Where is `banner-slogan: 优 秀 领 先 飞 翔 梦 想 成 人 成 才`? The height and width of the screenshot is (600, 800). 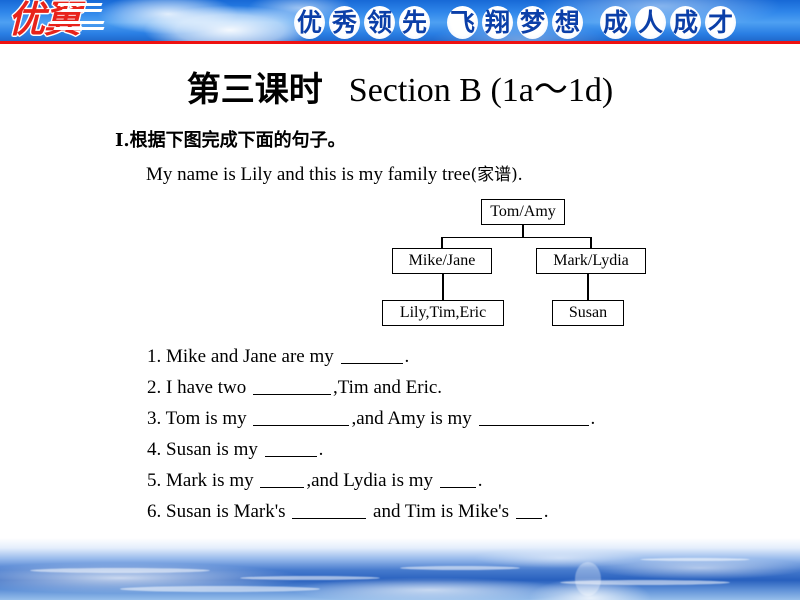
banner-slogan: 优 秀 领 先 飞 翔 梦 想 成 人 成 才 is located at coordinates (515, 22).